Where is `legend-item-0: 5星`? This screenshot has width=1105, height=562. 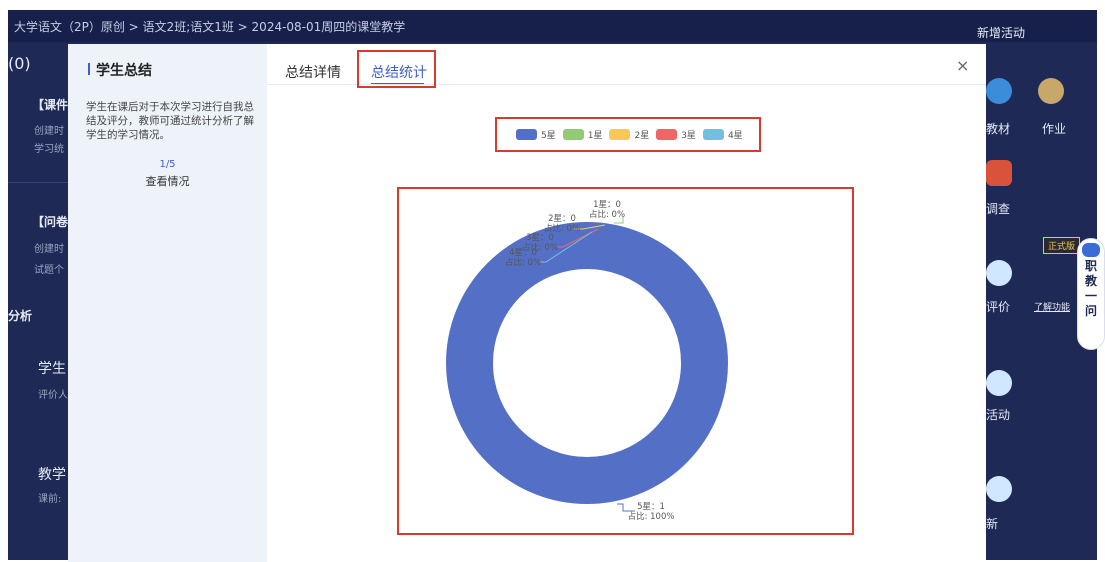
legend-item-0: 5星 is located at coordinates (536, 134).